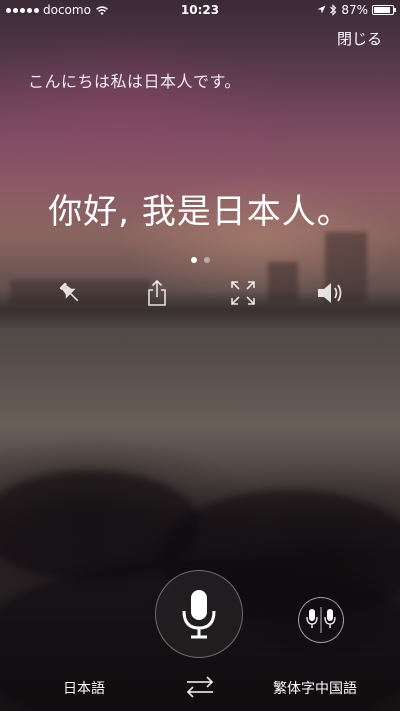  What do you see at coordinates (315, 688) in the screenshot?
I see `target-language-button: 繁体字中国語` at bounding box center [315, 688].